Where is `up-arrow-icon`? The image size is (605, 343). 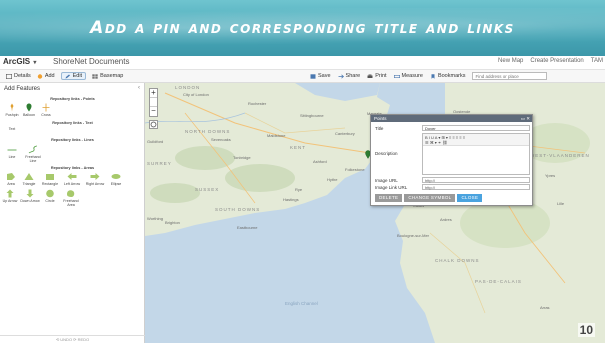 up-arrow-icon is located at coordinates (10, 193).